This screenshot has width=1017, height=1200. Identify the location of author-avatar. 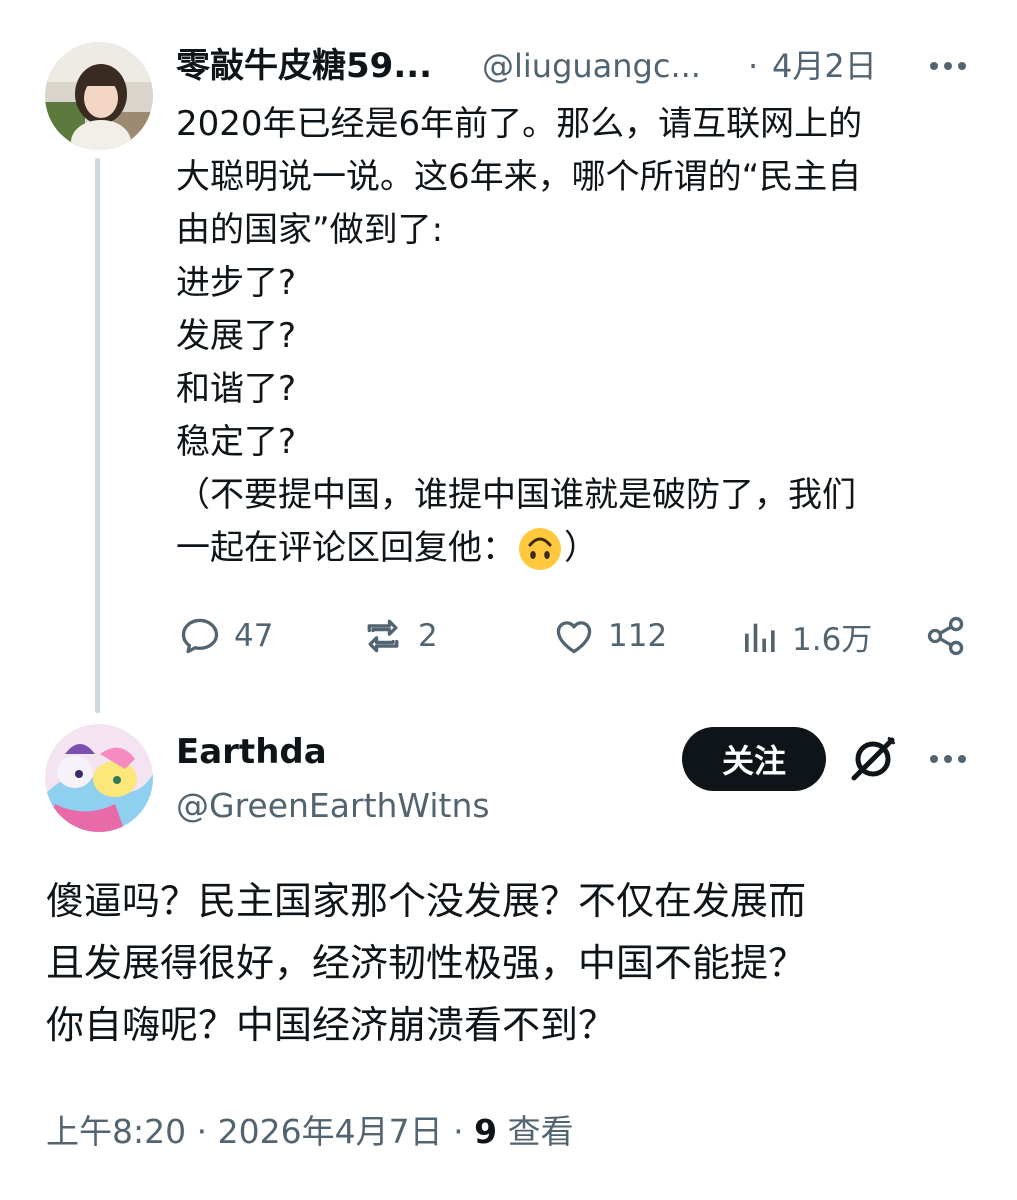
(99, 96).